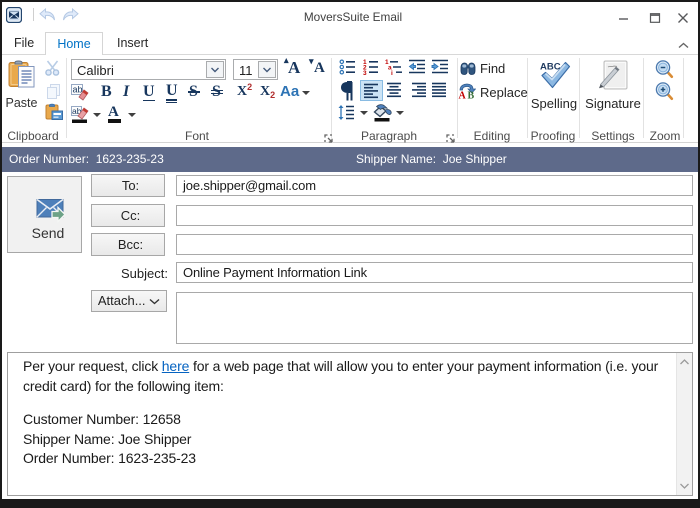  Describe the element at coordinates (463, 95) in the screenshot. I see `svg-text: A` at that location.